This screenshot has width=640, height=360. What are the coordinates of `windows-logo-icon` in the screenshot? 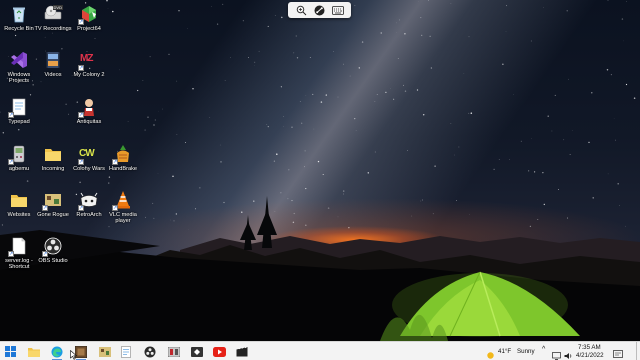 It's located at (10, 351).